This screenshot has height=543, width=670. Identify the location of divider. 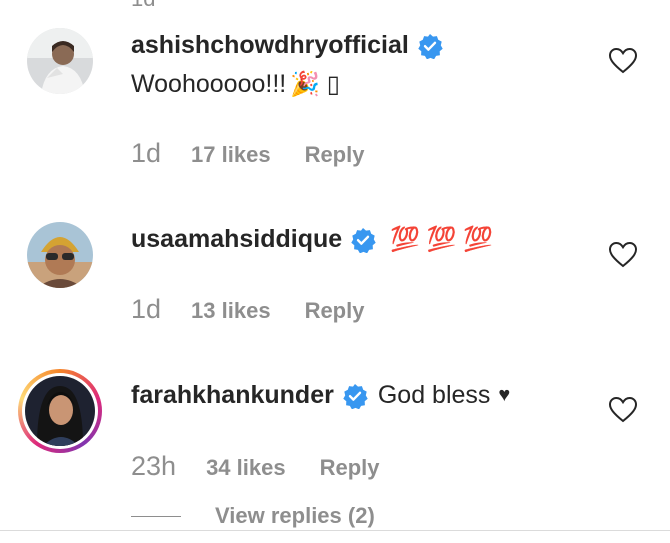
(335, 530).